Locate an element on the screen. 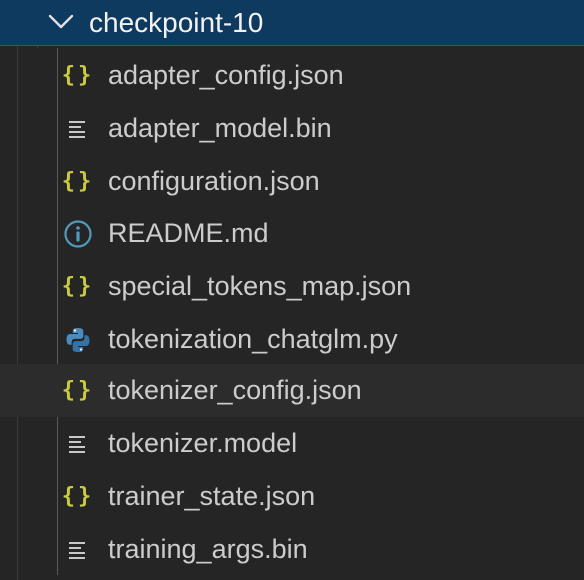  file-name: README.md is located at coordinates (188, 233).